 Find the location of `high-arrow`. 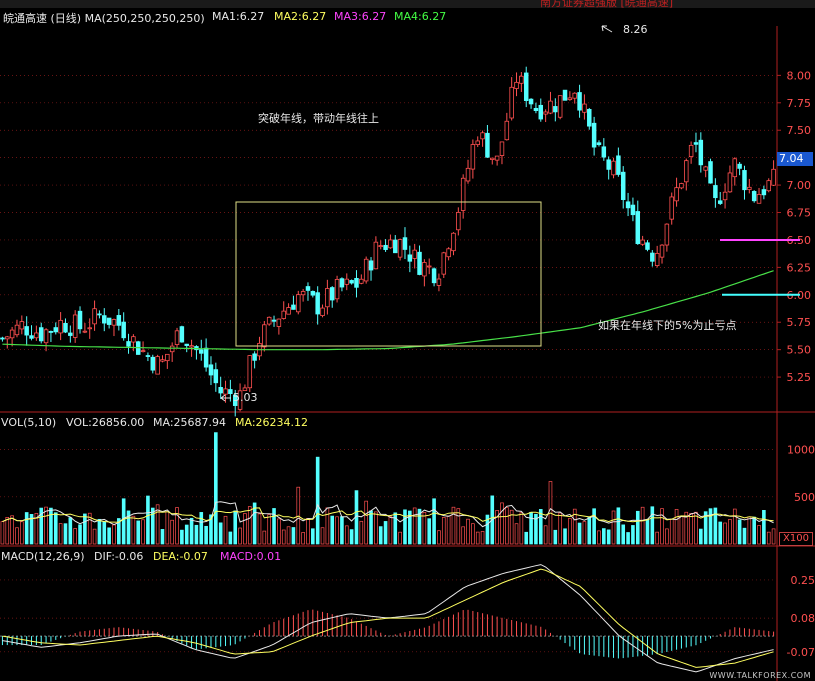

high-arrow is located at coordinates (607, 29).